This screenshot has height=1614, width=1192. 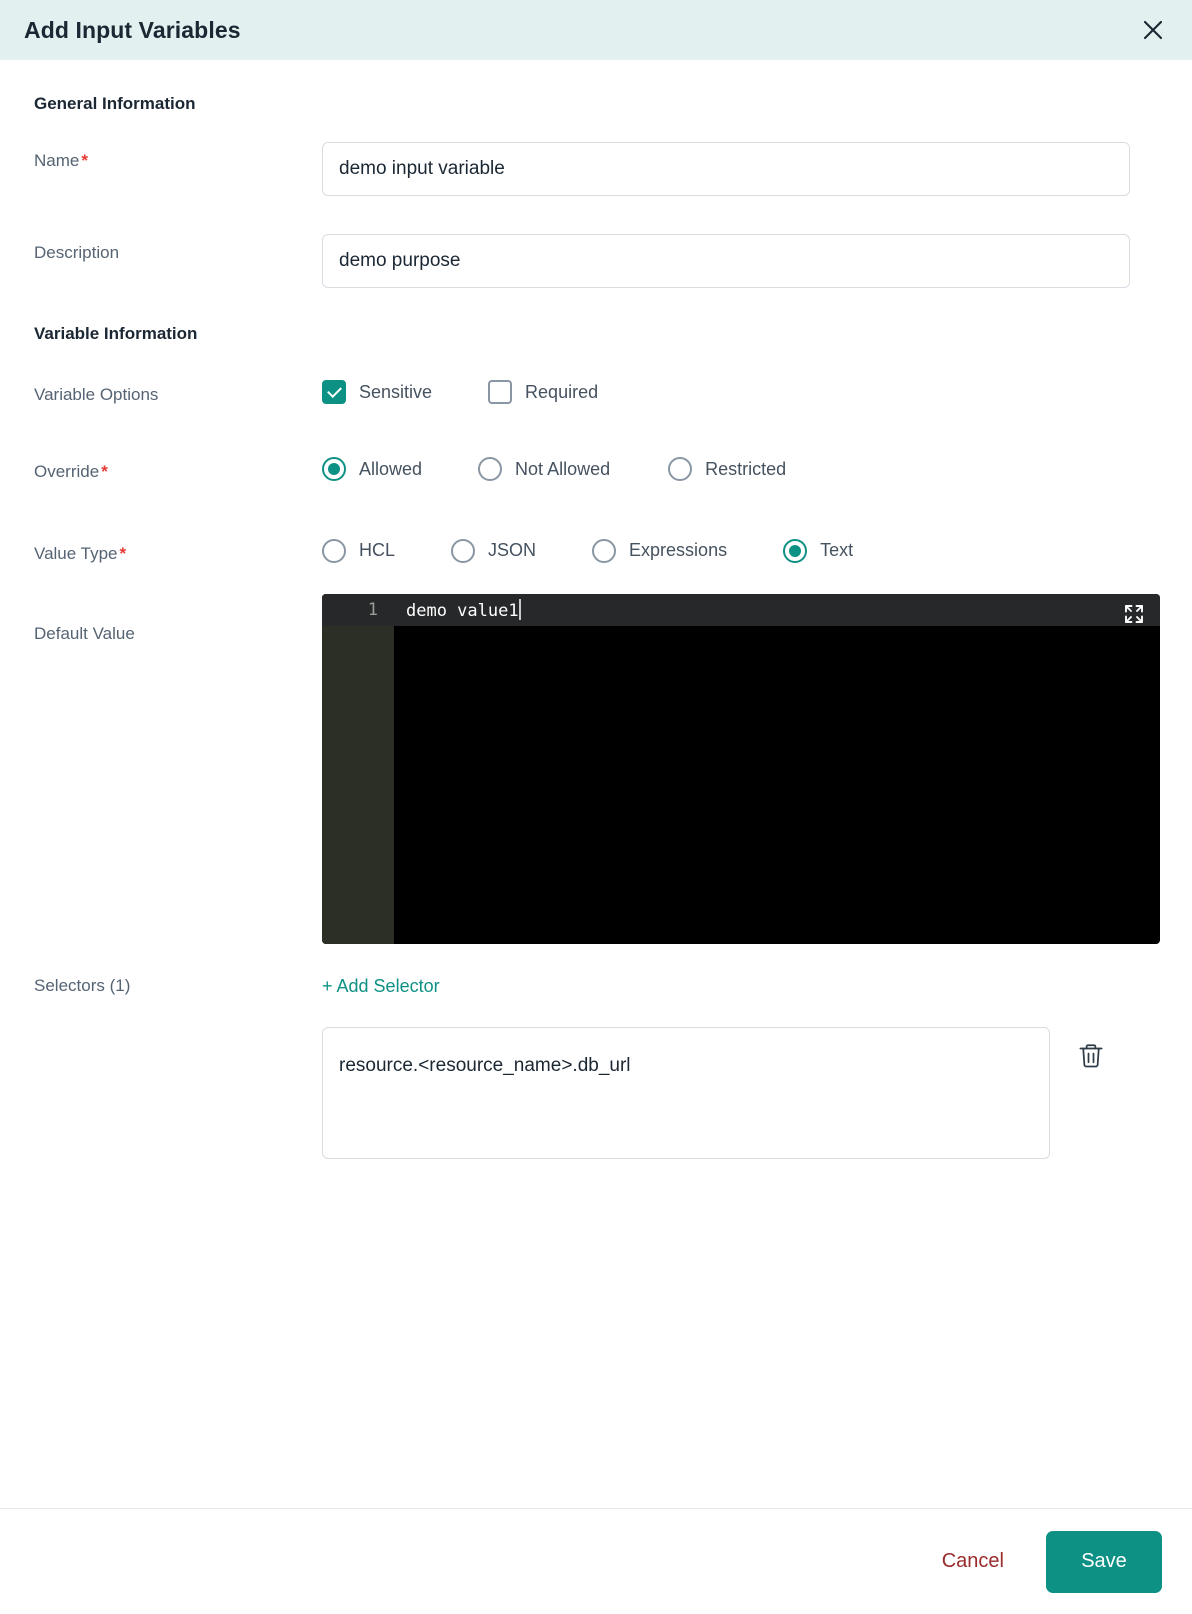 I want to click on override-label-text: Override, so click(x=67, y=472).